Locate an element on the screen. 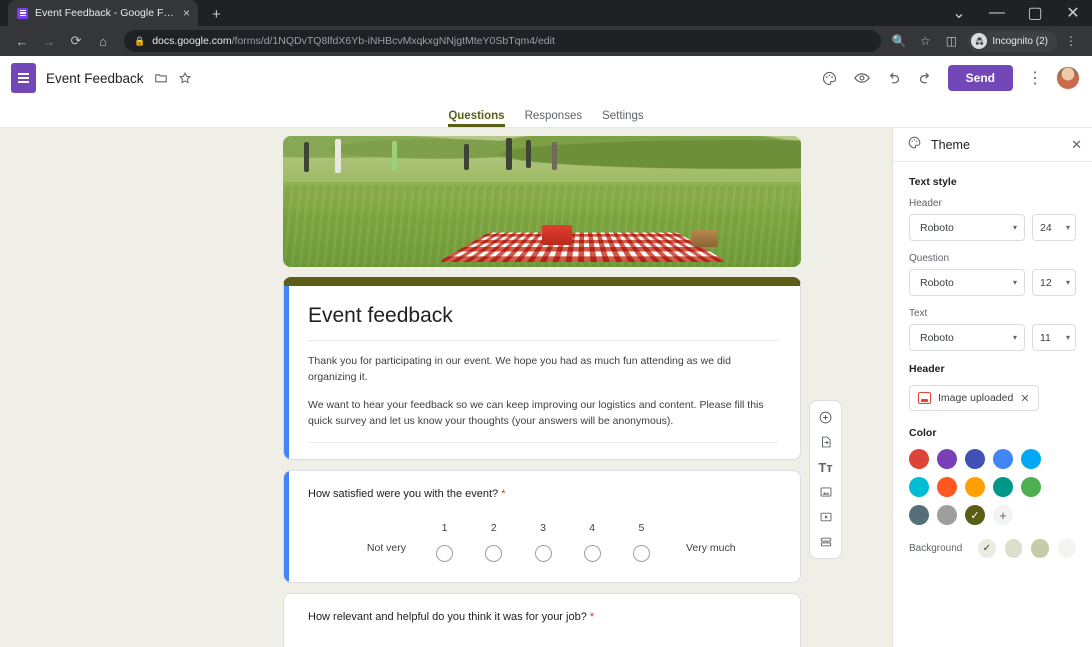 This screenshot has height=647, width=1092. add-question-icon is located at coordinates (826, 417).